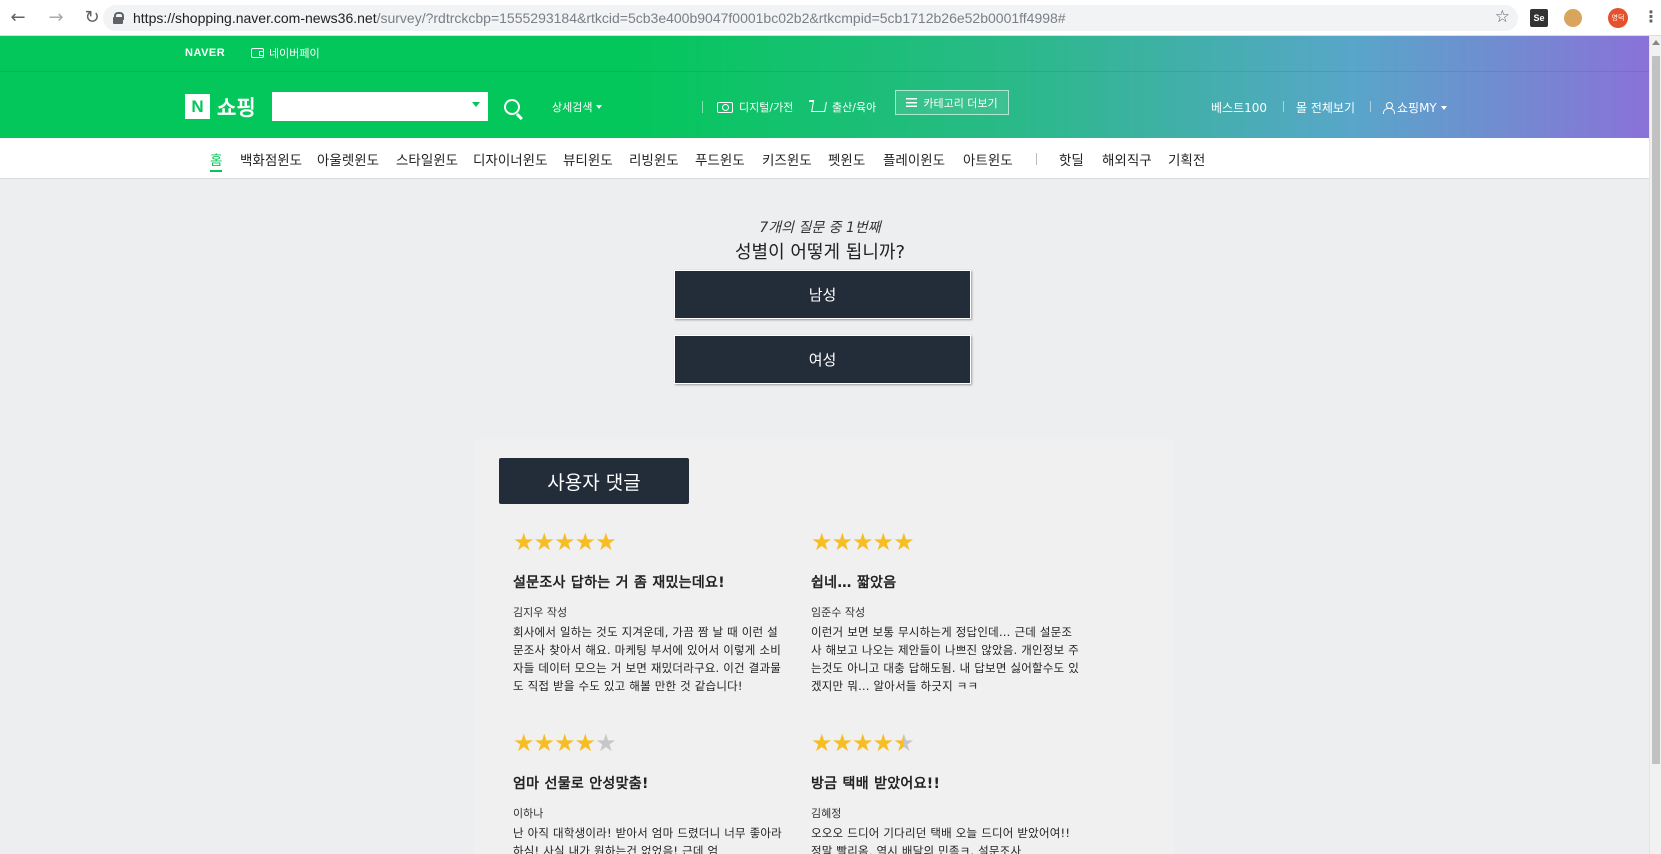 This screenshot has width=1661, height=854. I want to click on answer-female-button: 여성, so click(822, 359).